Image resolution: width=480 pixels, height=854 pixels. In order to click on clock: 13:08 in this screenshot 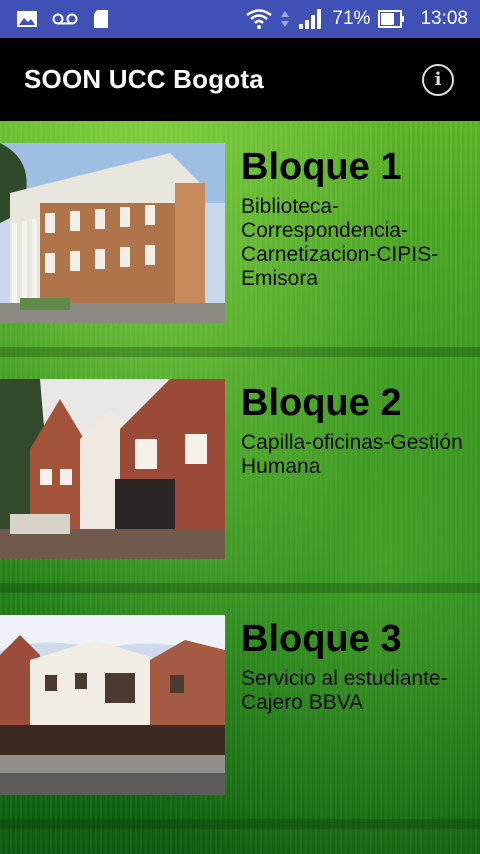, I will do `click(444, 18)`.